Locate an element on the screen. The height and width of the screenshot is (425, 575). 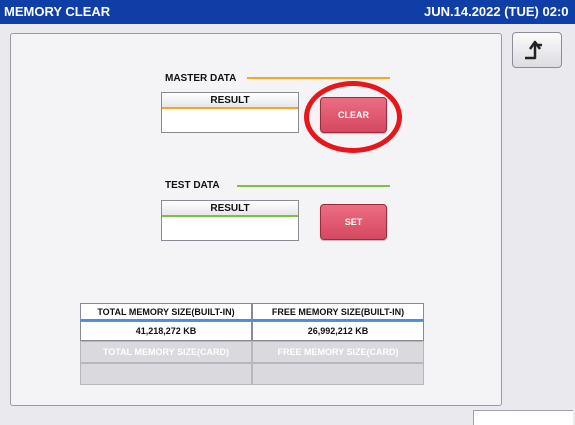
master-data-label: MASTER DATA is located at coordinates (201, 78).